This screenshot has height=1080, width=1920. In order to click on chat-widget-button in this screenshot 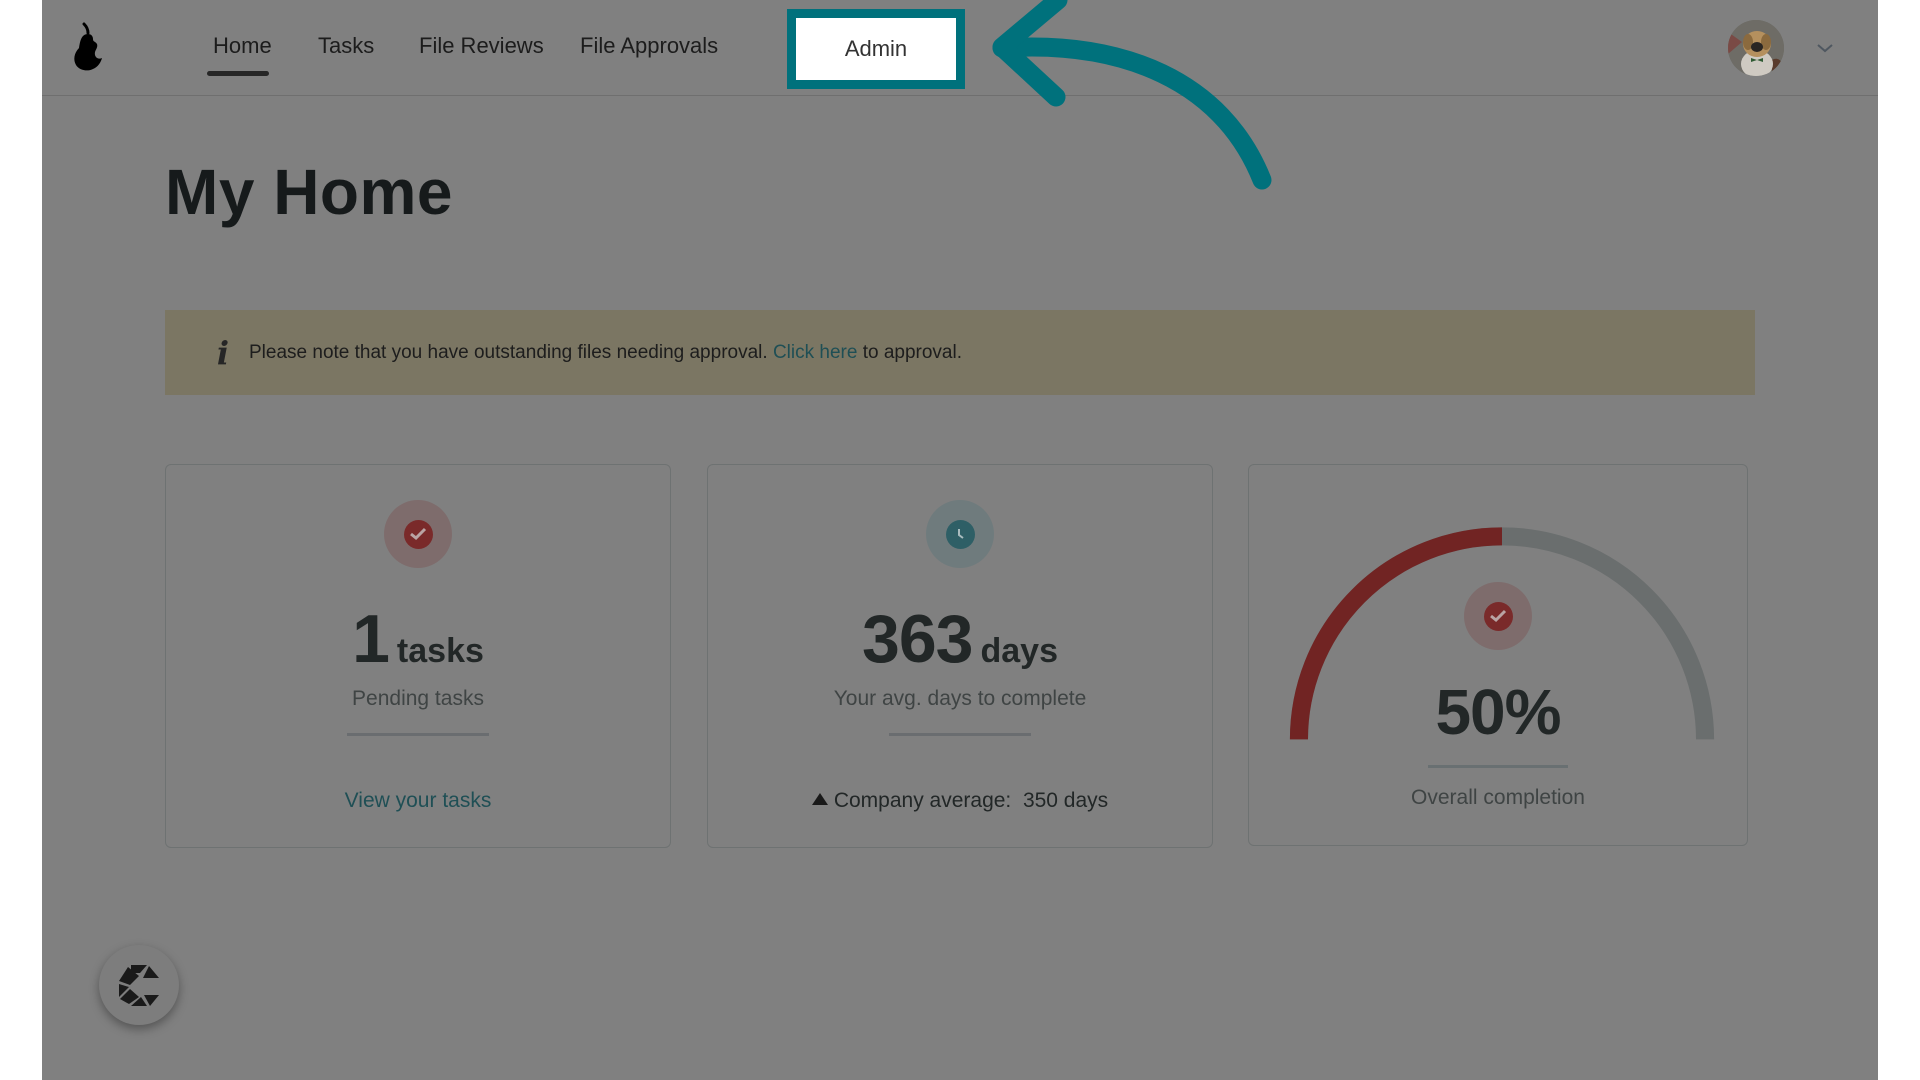, I will do `click(139, 985)`.